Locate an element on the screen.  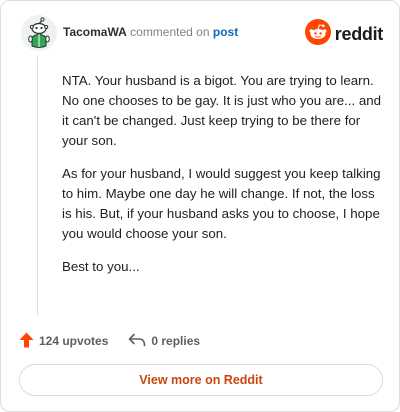
upvote-arrow-icon is located at coordinates (29, 341).